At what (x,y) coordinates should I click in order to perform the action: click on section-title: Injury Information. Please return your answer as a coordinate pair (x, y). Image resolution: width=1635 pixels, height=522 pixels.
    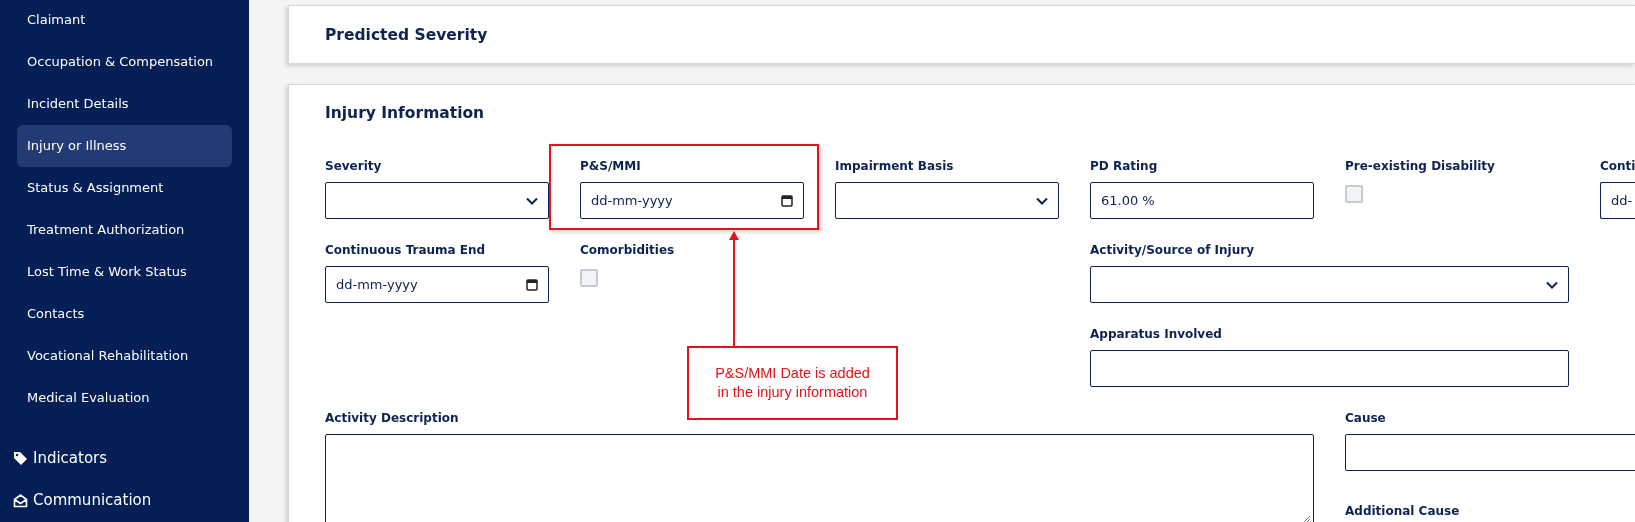
    Looking at the image, I should click on (405, 113).